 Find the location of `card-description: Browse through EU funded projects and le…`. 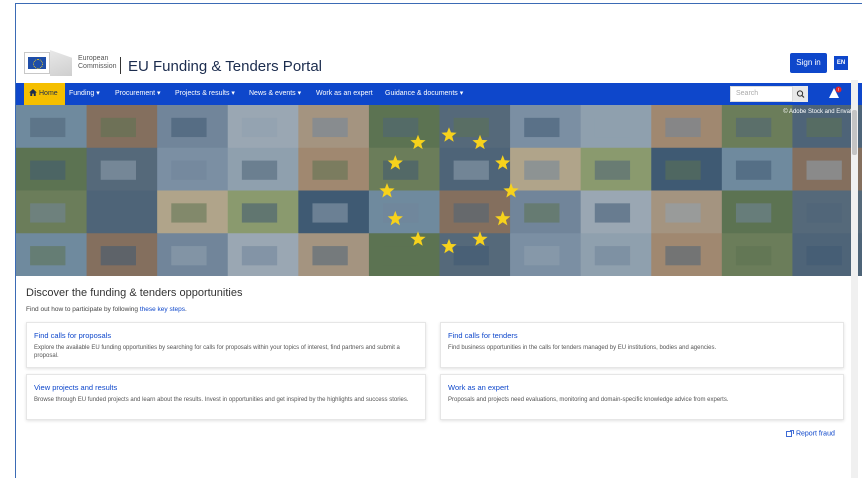

card-description: Browse through EU funded projects and le… is located at coordinates (221, 400).